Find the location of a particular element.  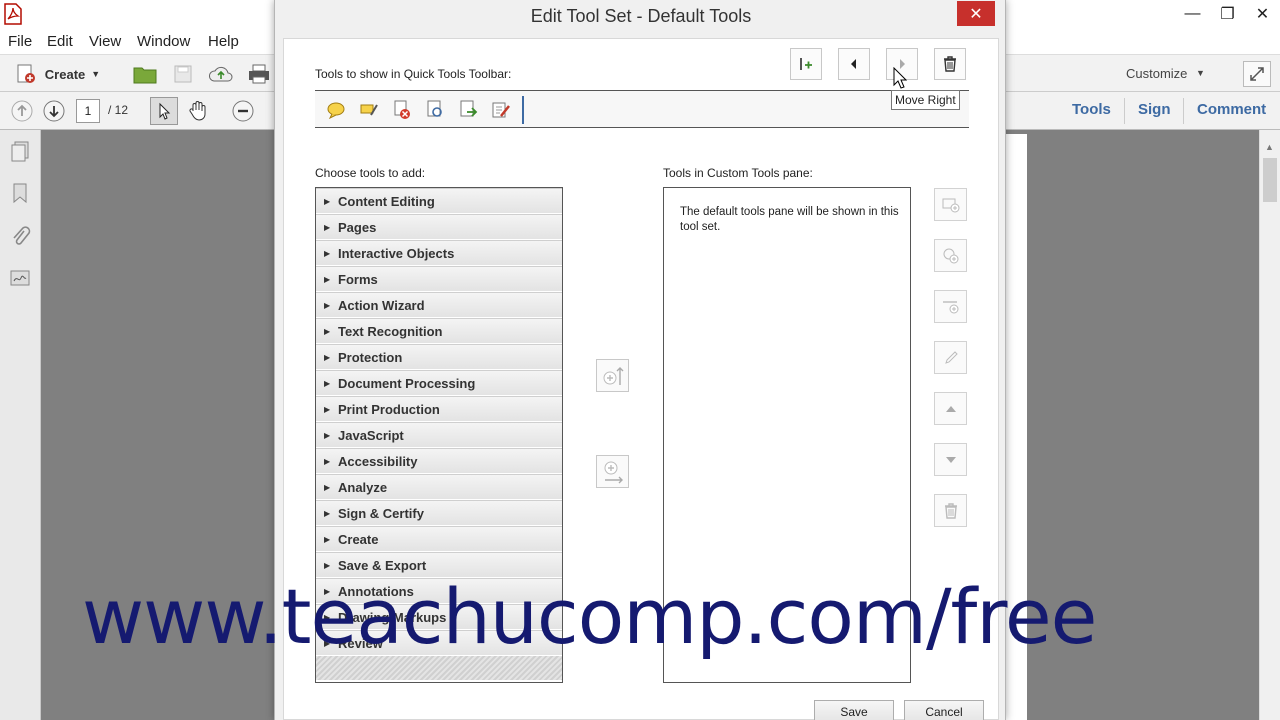

category-javascript: ▶ JavaScript is located at coordinates (439, 435).